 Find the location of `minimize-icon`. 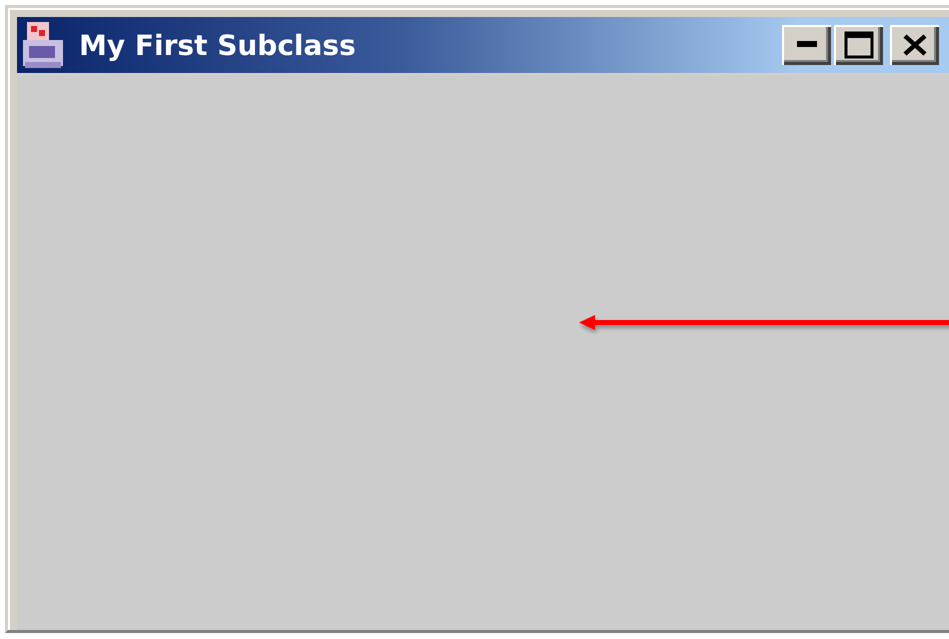

minimize-icon is located at coordinates (806, 45).